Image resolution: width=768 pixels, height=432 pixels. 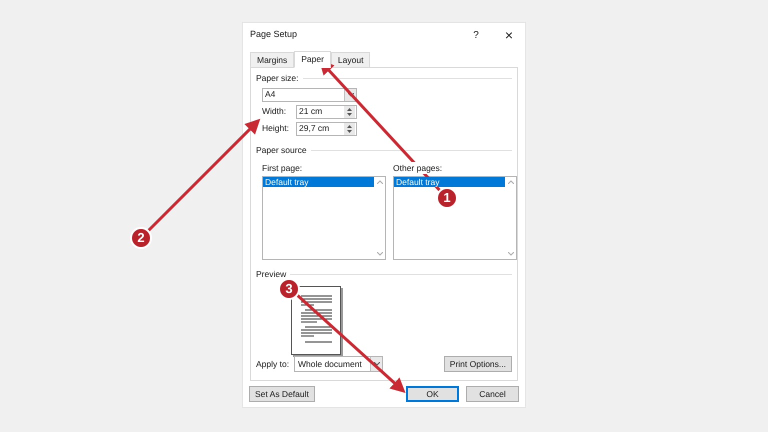 What do you see at coordinates (141, 238) in the screenshot?
I see `step-number-marker: 2` at bounding box center [141, 238].